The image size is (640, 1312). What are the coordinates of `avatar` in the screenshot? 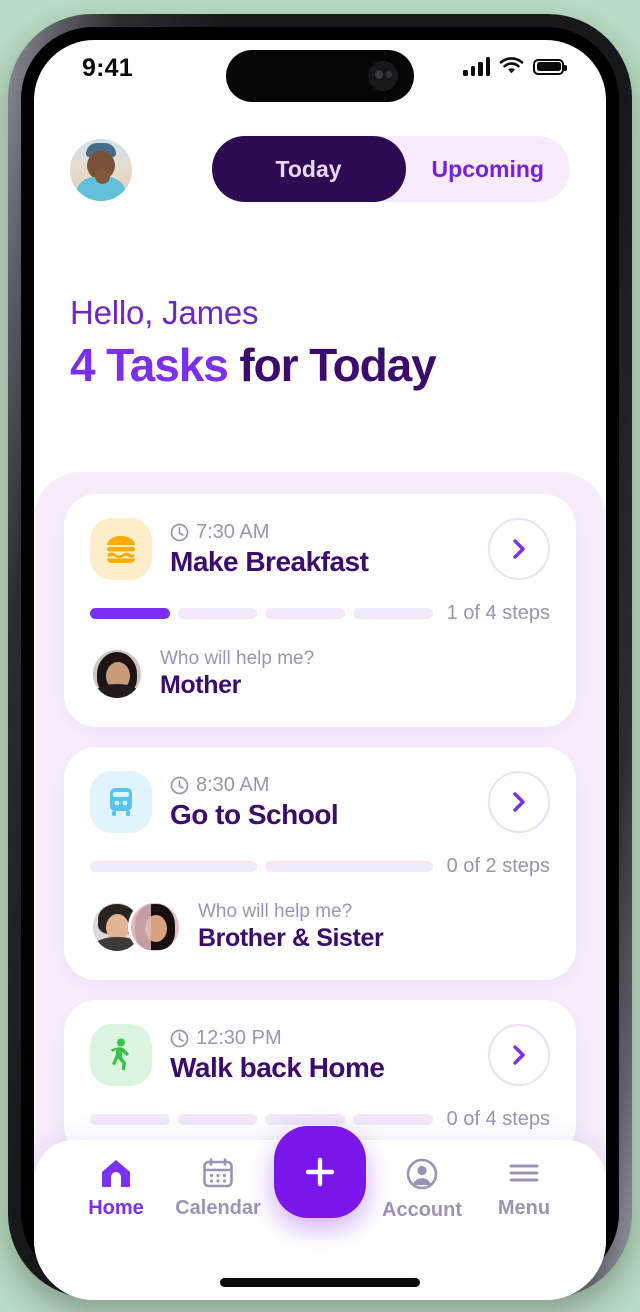 It's located at (101, 170).